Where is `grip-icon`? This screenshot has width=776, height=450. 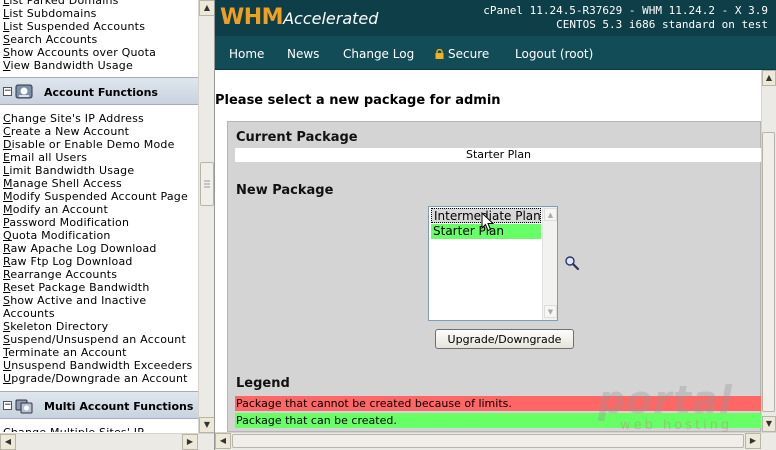 grip-icon is located at coordinates (207, 184).